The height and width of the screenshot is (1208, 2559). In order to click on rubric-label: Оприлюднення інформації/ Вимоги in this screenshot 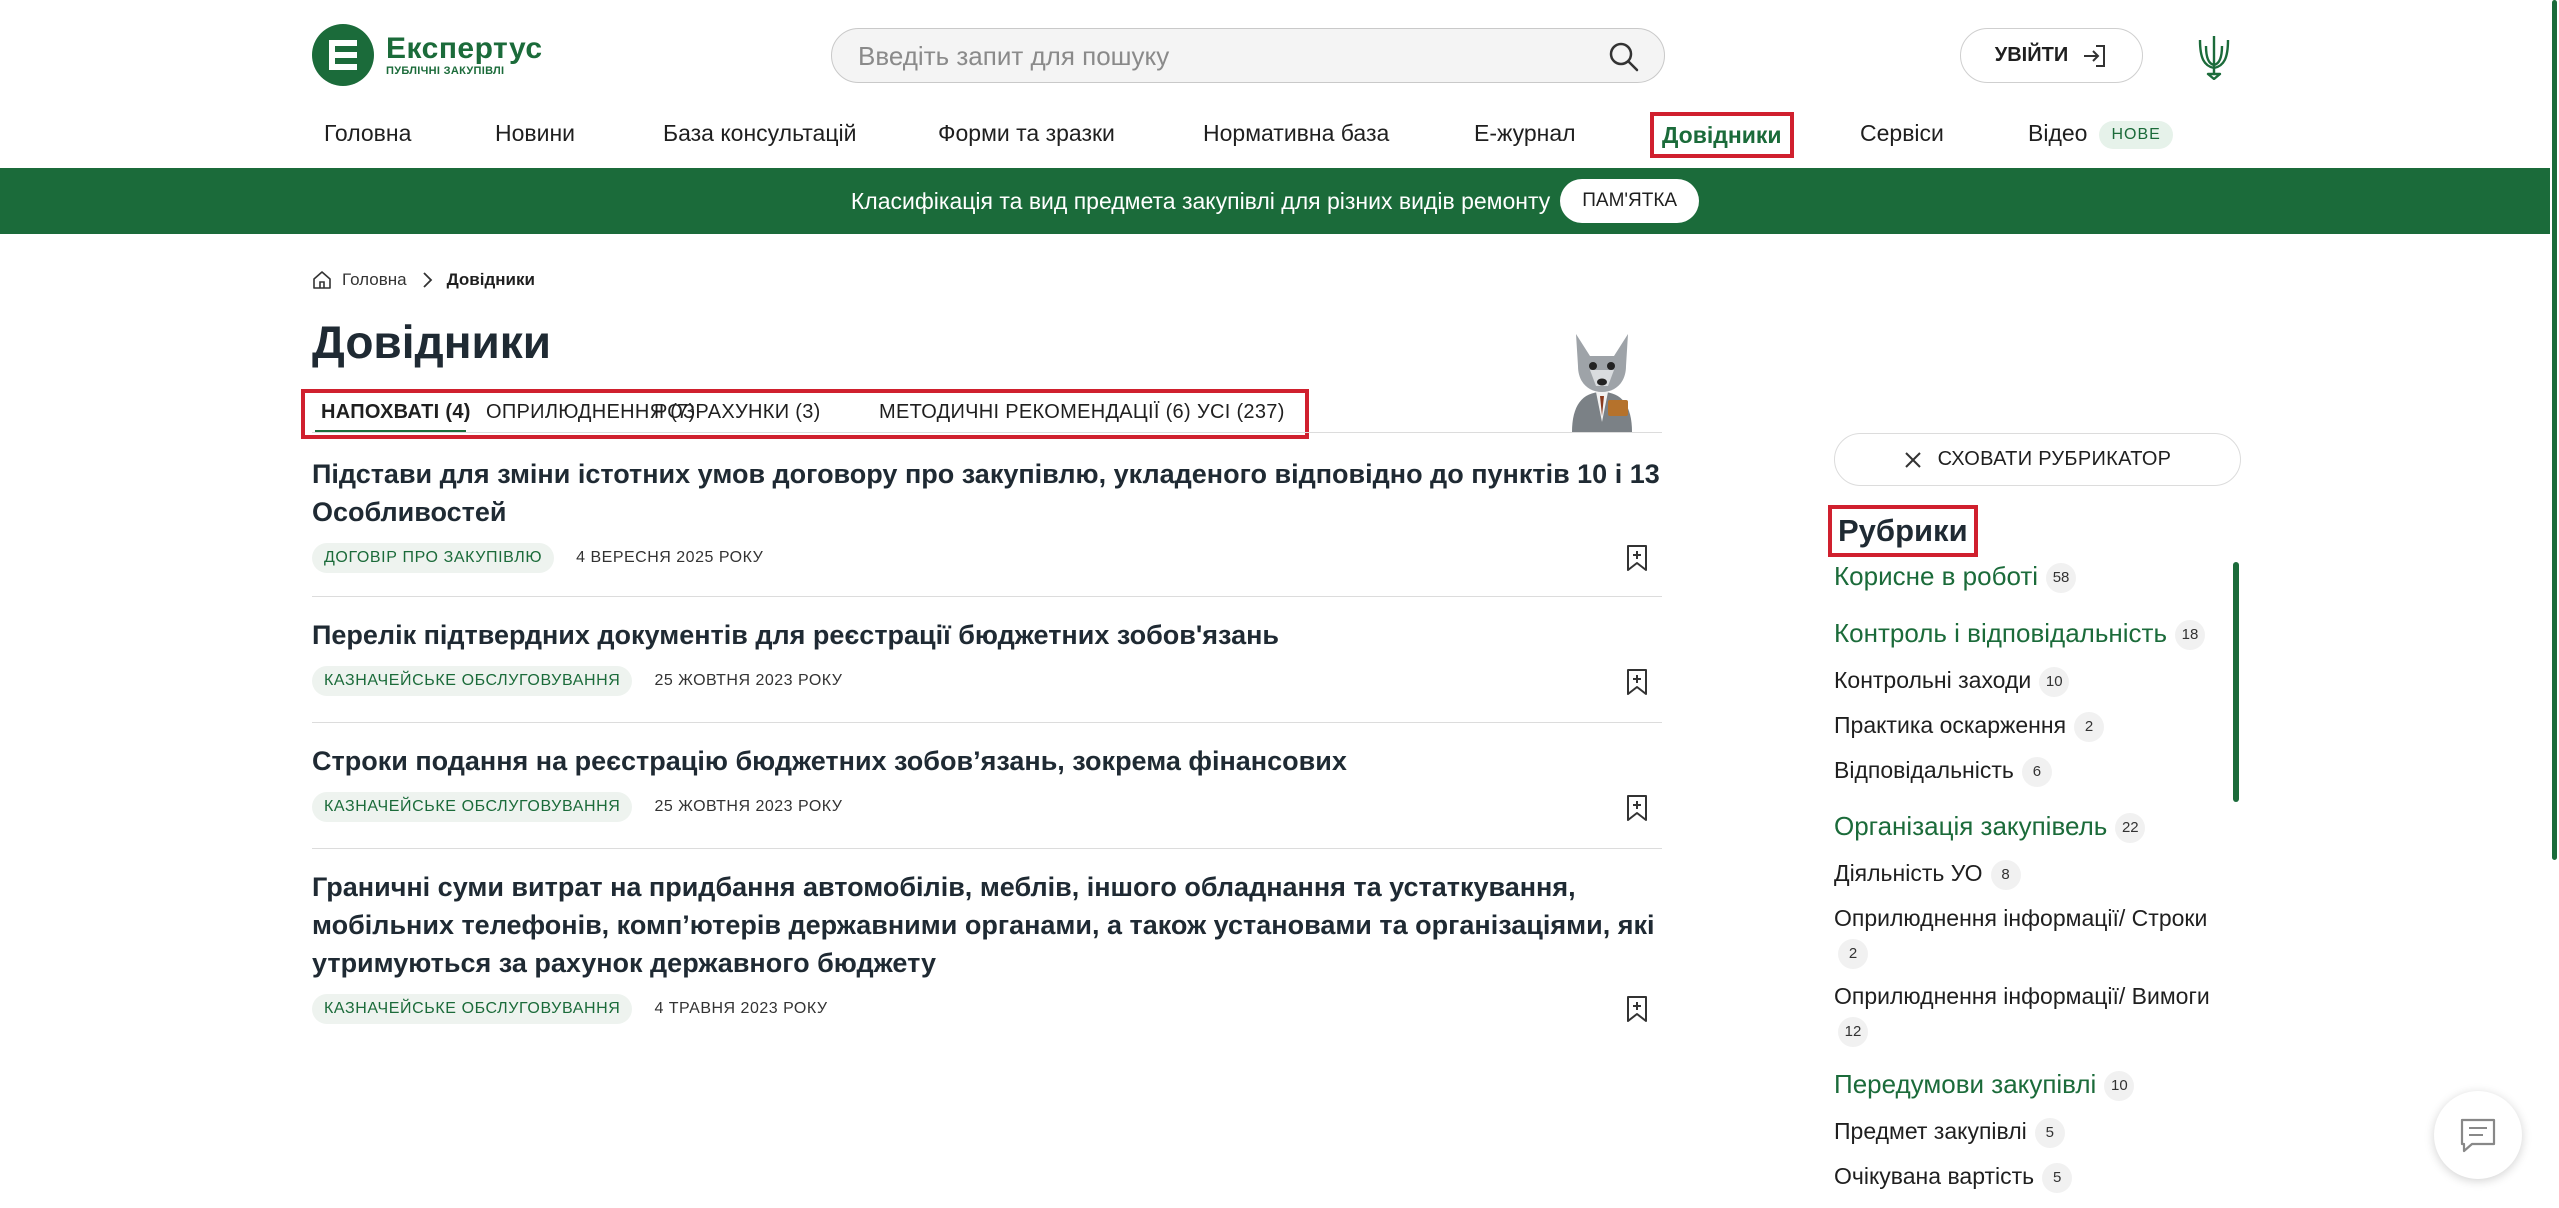, I will do `click(2022, 996)`.